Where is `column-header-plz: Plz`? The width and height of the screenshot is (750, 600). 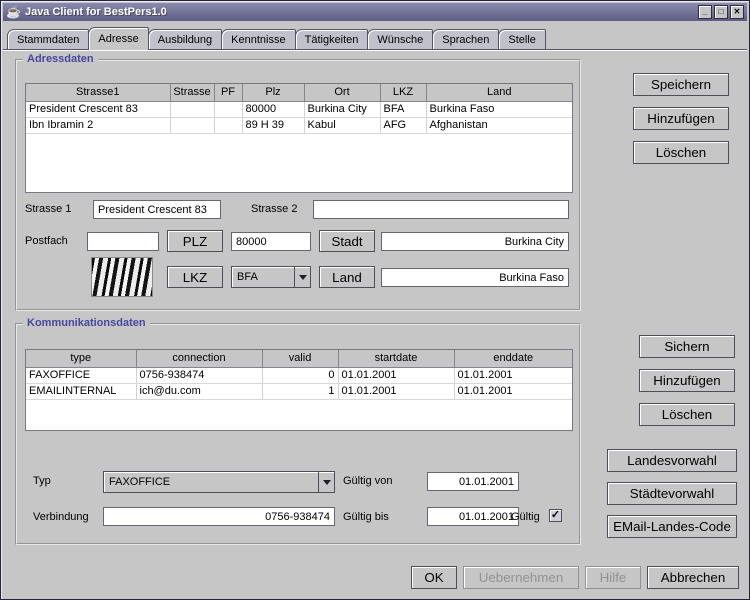 column-header-plz: Plz is located at coordinates (273, 93).